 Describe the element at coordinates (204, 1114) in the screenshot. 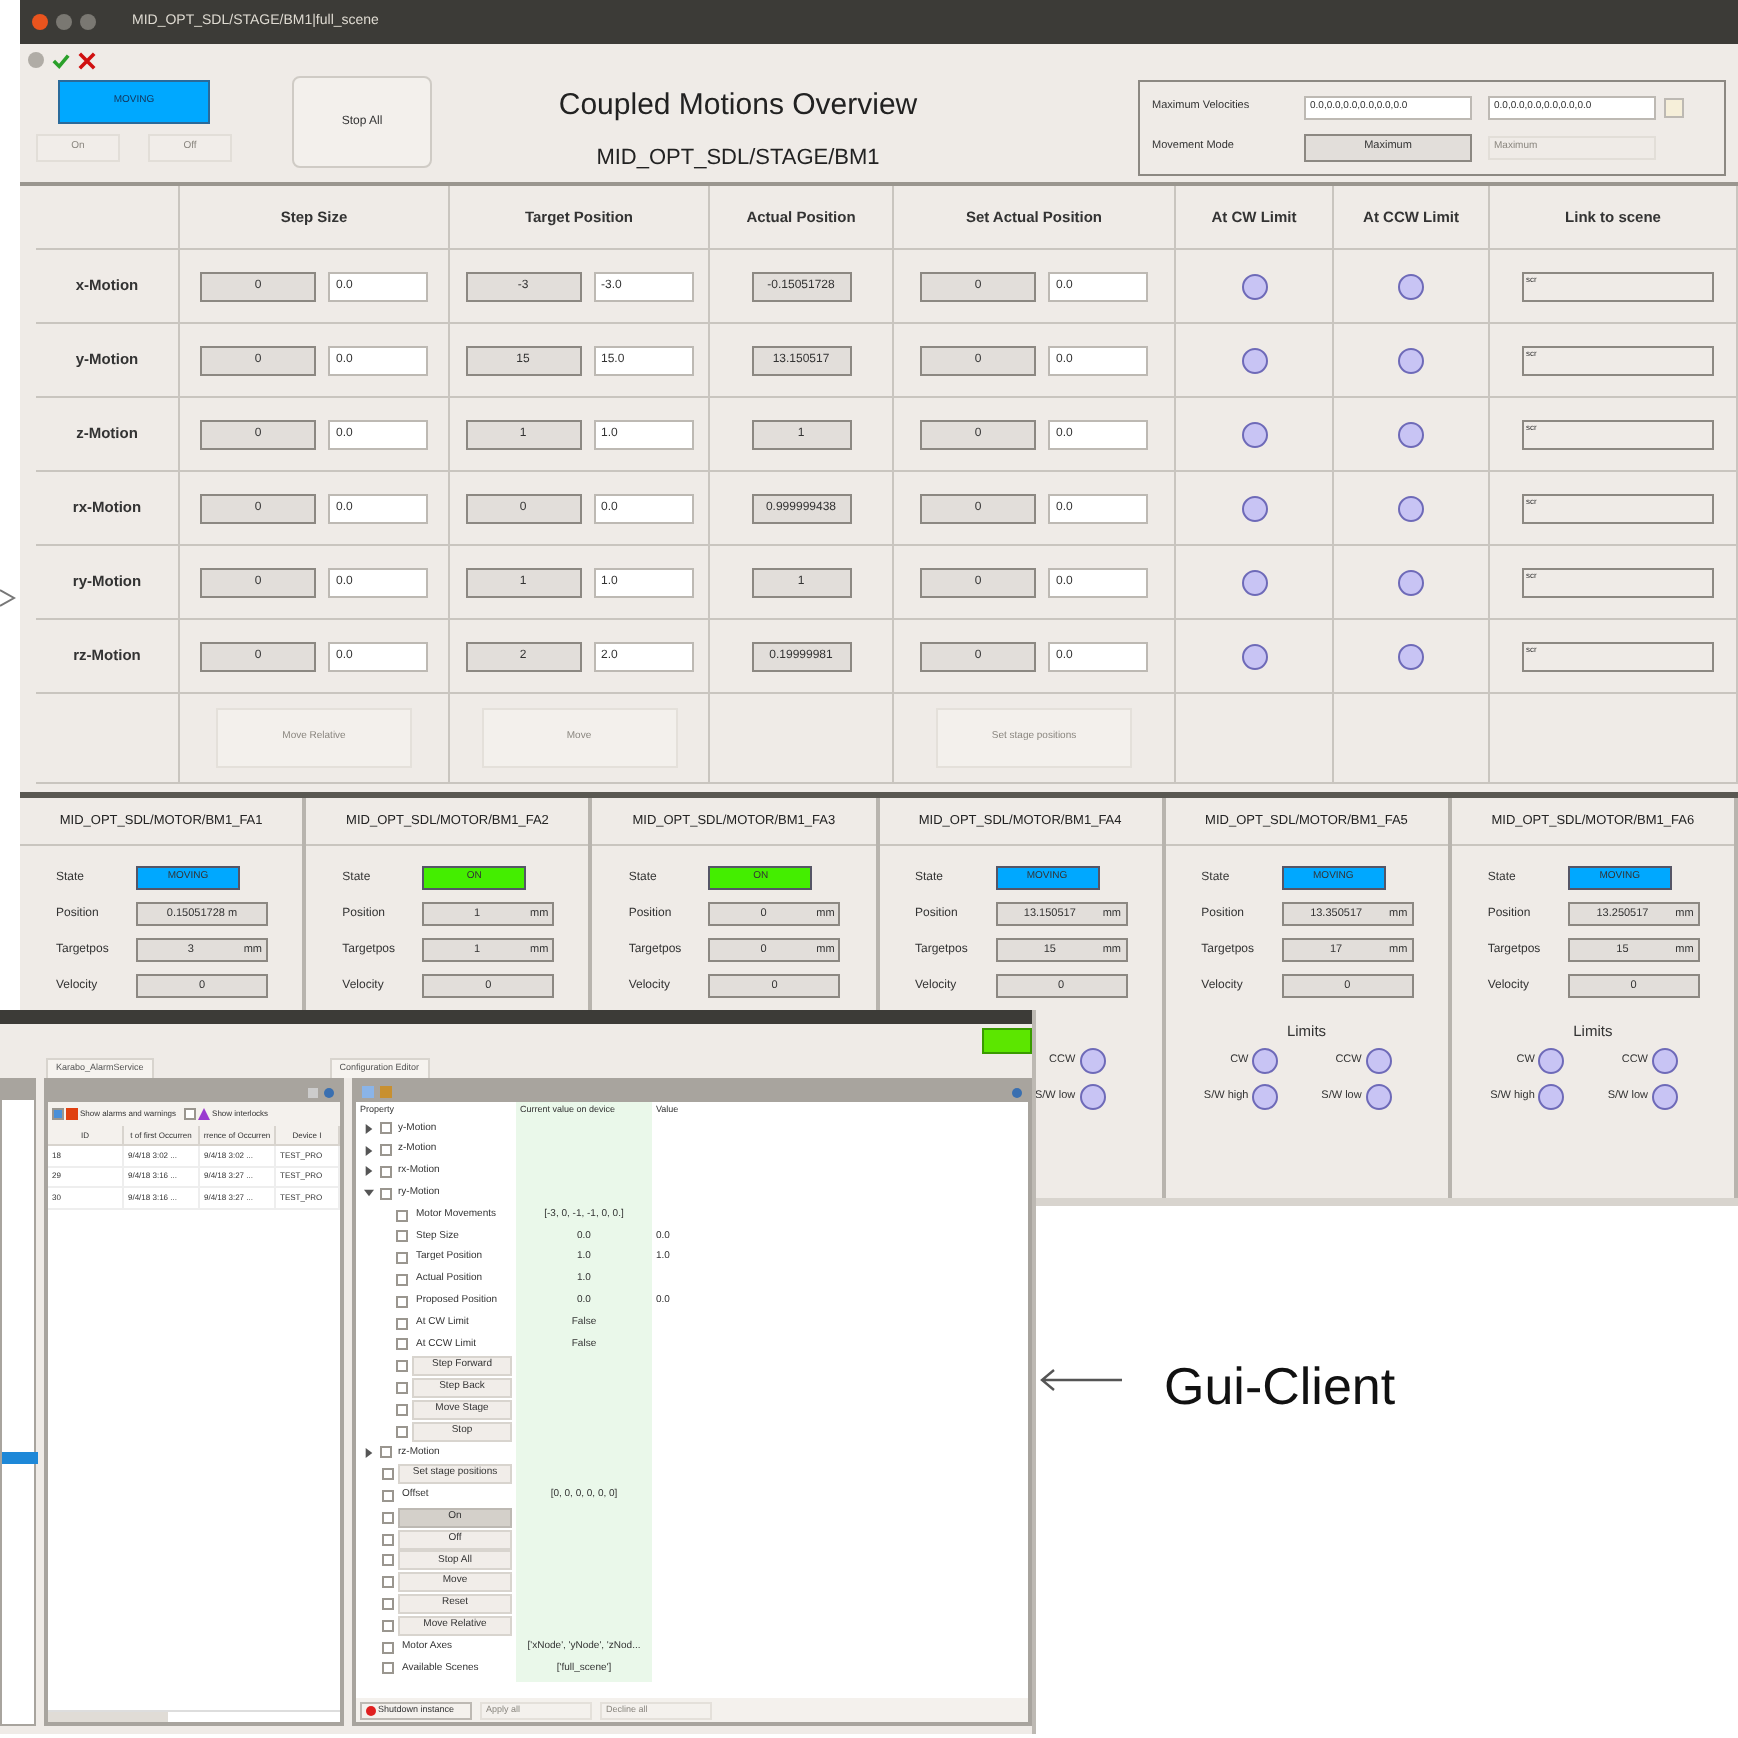

I see `warning-icon` at that location.